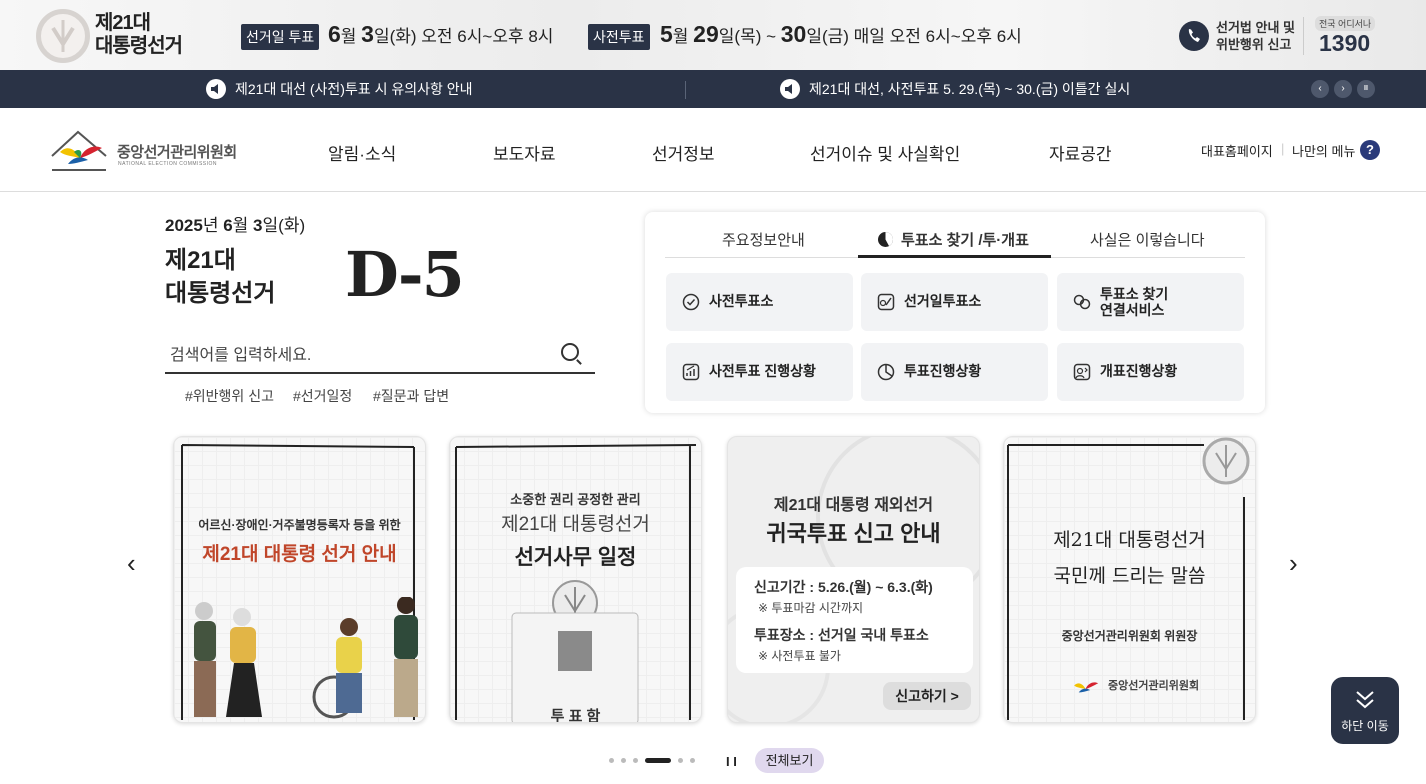 The width and height of the screenshot is (1426, 784). What do you see at coordinates (658, 760) in the screenshot?
I see `page-dot-active` at bounding box center [658, 760].